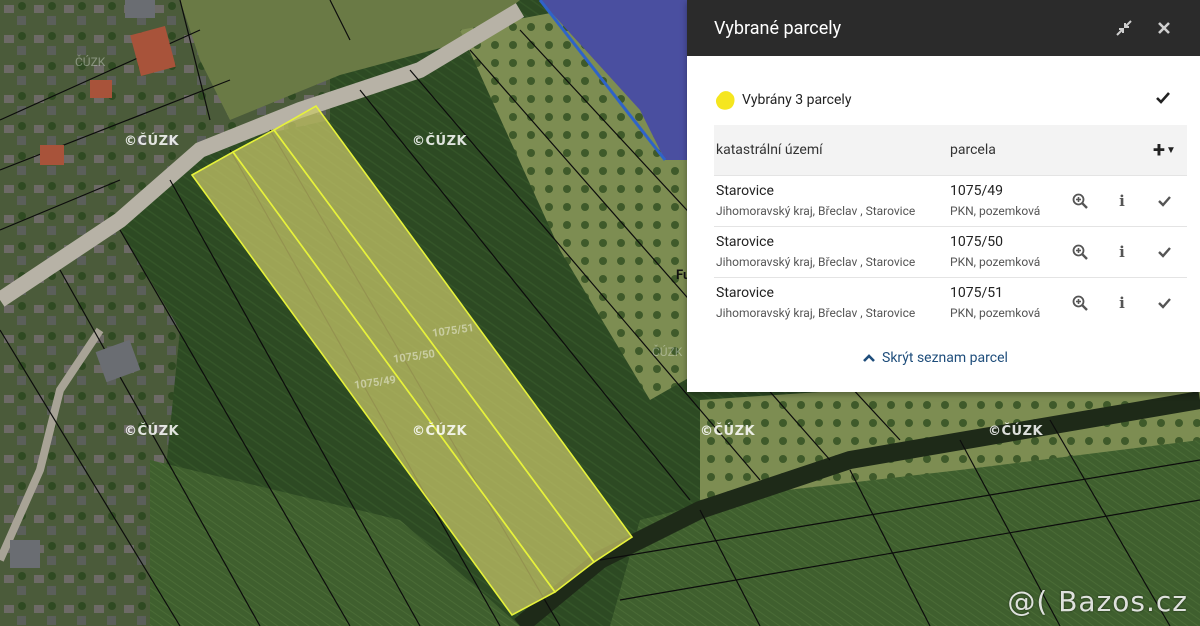 This screenshot has height=626, width=1200. I want to click on collapse-arrows-icon, so click(1124, 28).